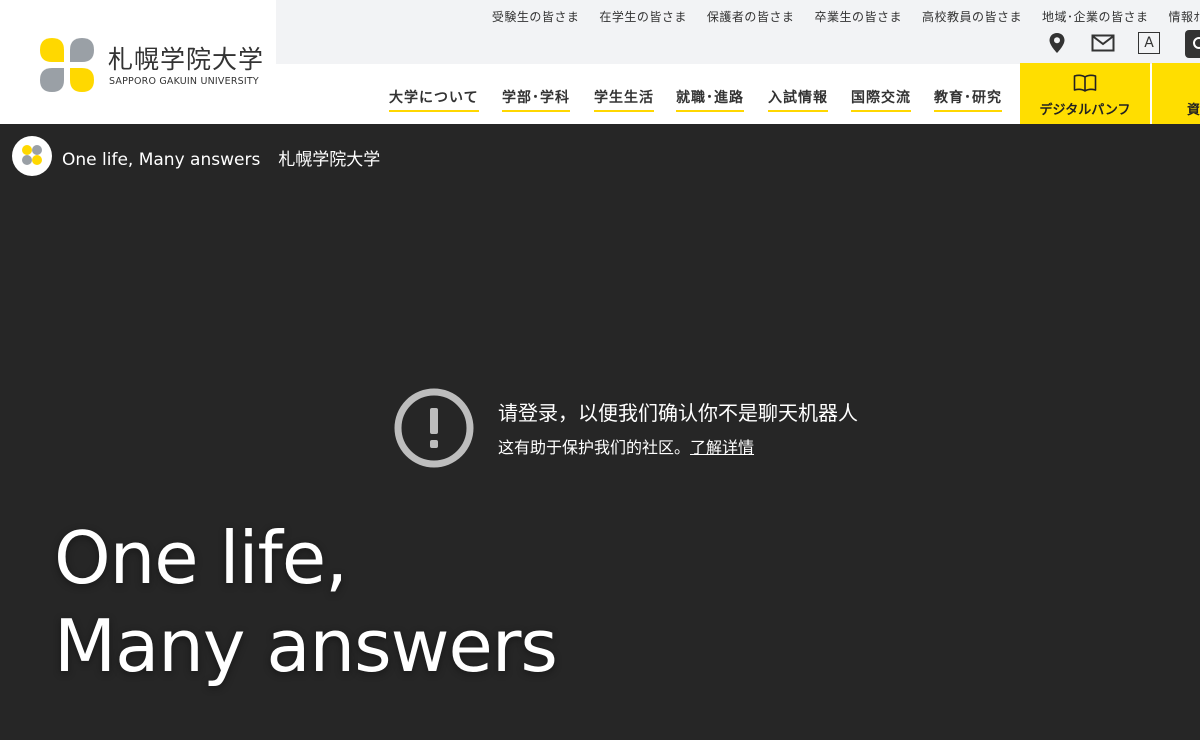  I want to click on hero-line-1: One life,, so click(201, 558).